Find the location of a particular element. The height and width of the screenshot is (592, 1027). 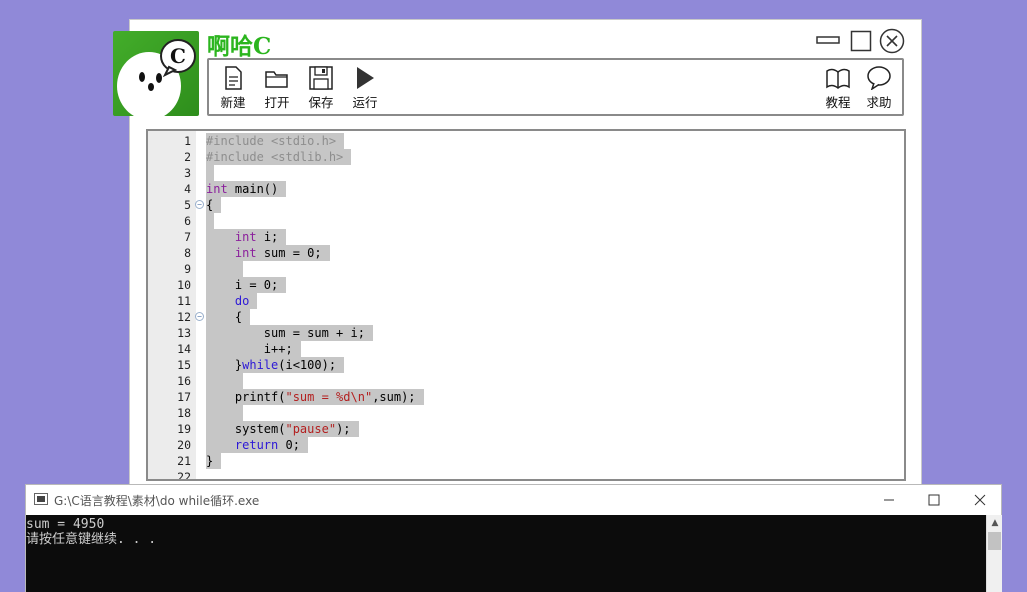

line-number: 9 is located at coordinates (187, 269).